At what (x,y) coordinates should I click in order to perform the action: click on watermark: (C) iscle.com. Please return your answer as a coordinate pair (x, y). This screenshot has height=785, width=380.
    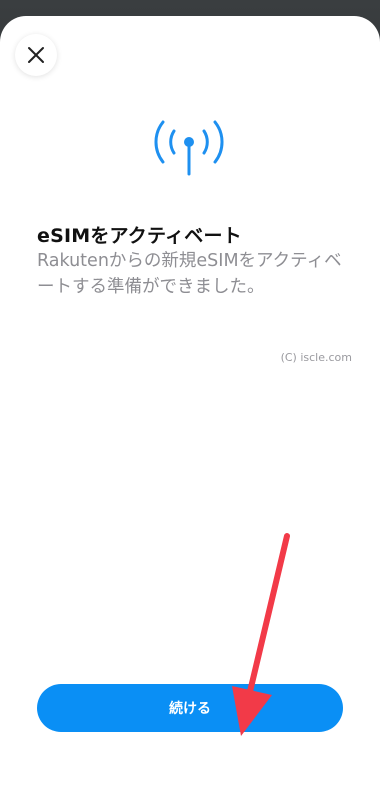
    Looking at the image, I should click on (316, 357).